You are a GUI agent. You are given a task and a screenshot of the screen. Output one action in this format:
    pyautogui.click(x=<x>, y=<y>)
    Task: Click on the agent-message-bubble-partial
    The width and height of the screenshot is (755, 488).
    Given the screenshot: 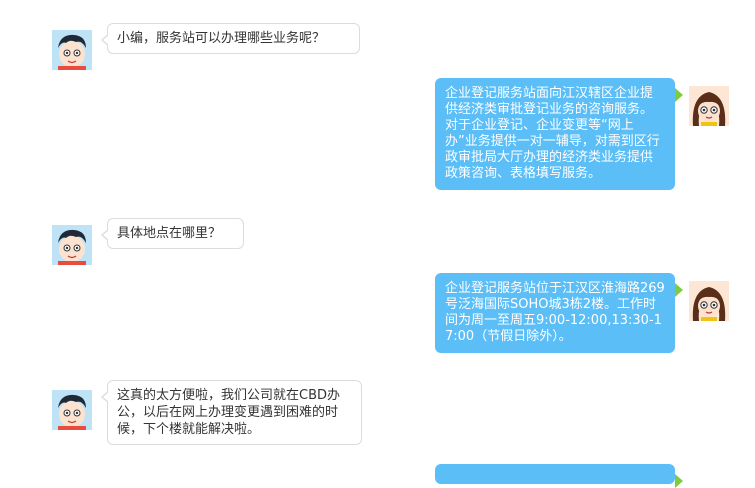 What is the action you would take?
    pyautogui.click(x=559, y=476)
    